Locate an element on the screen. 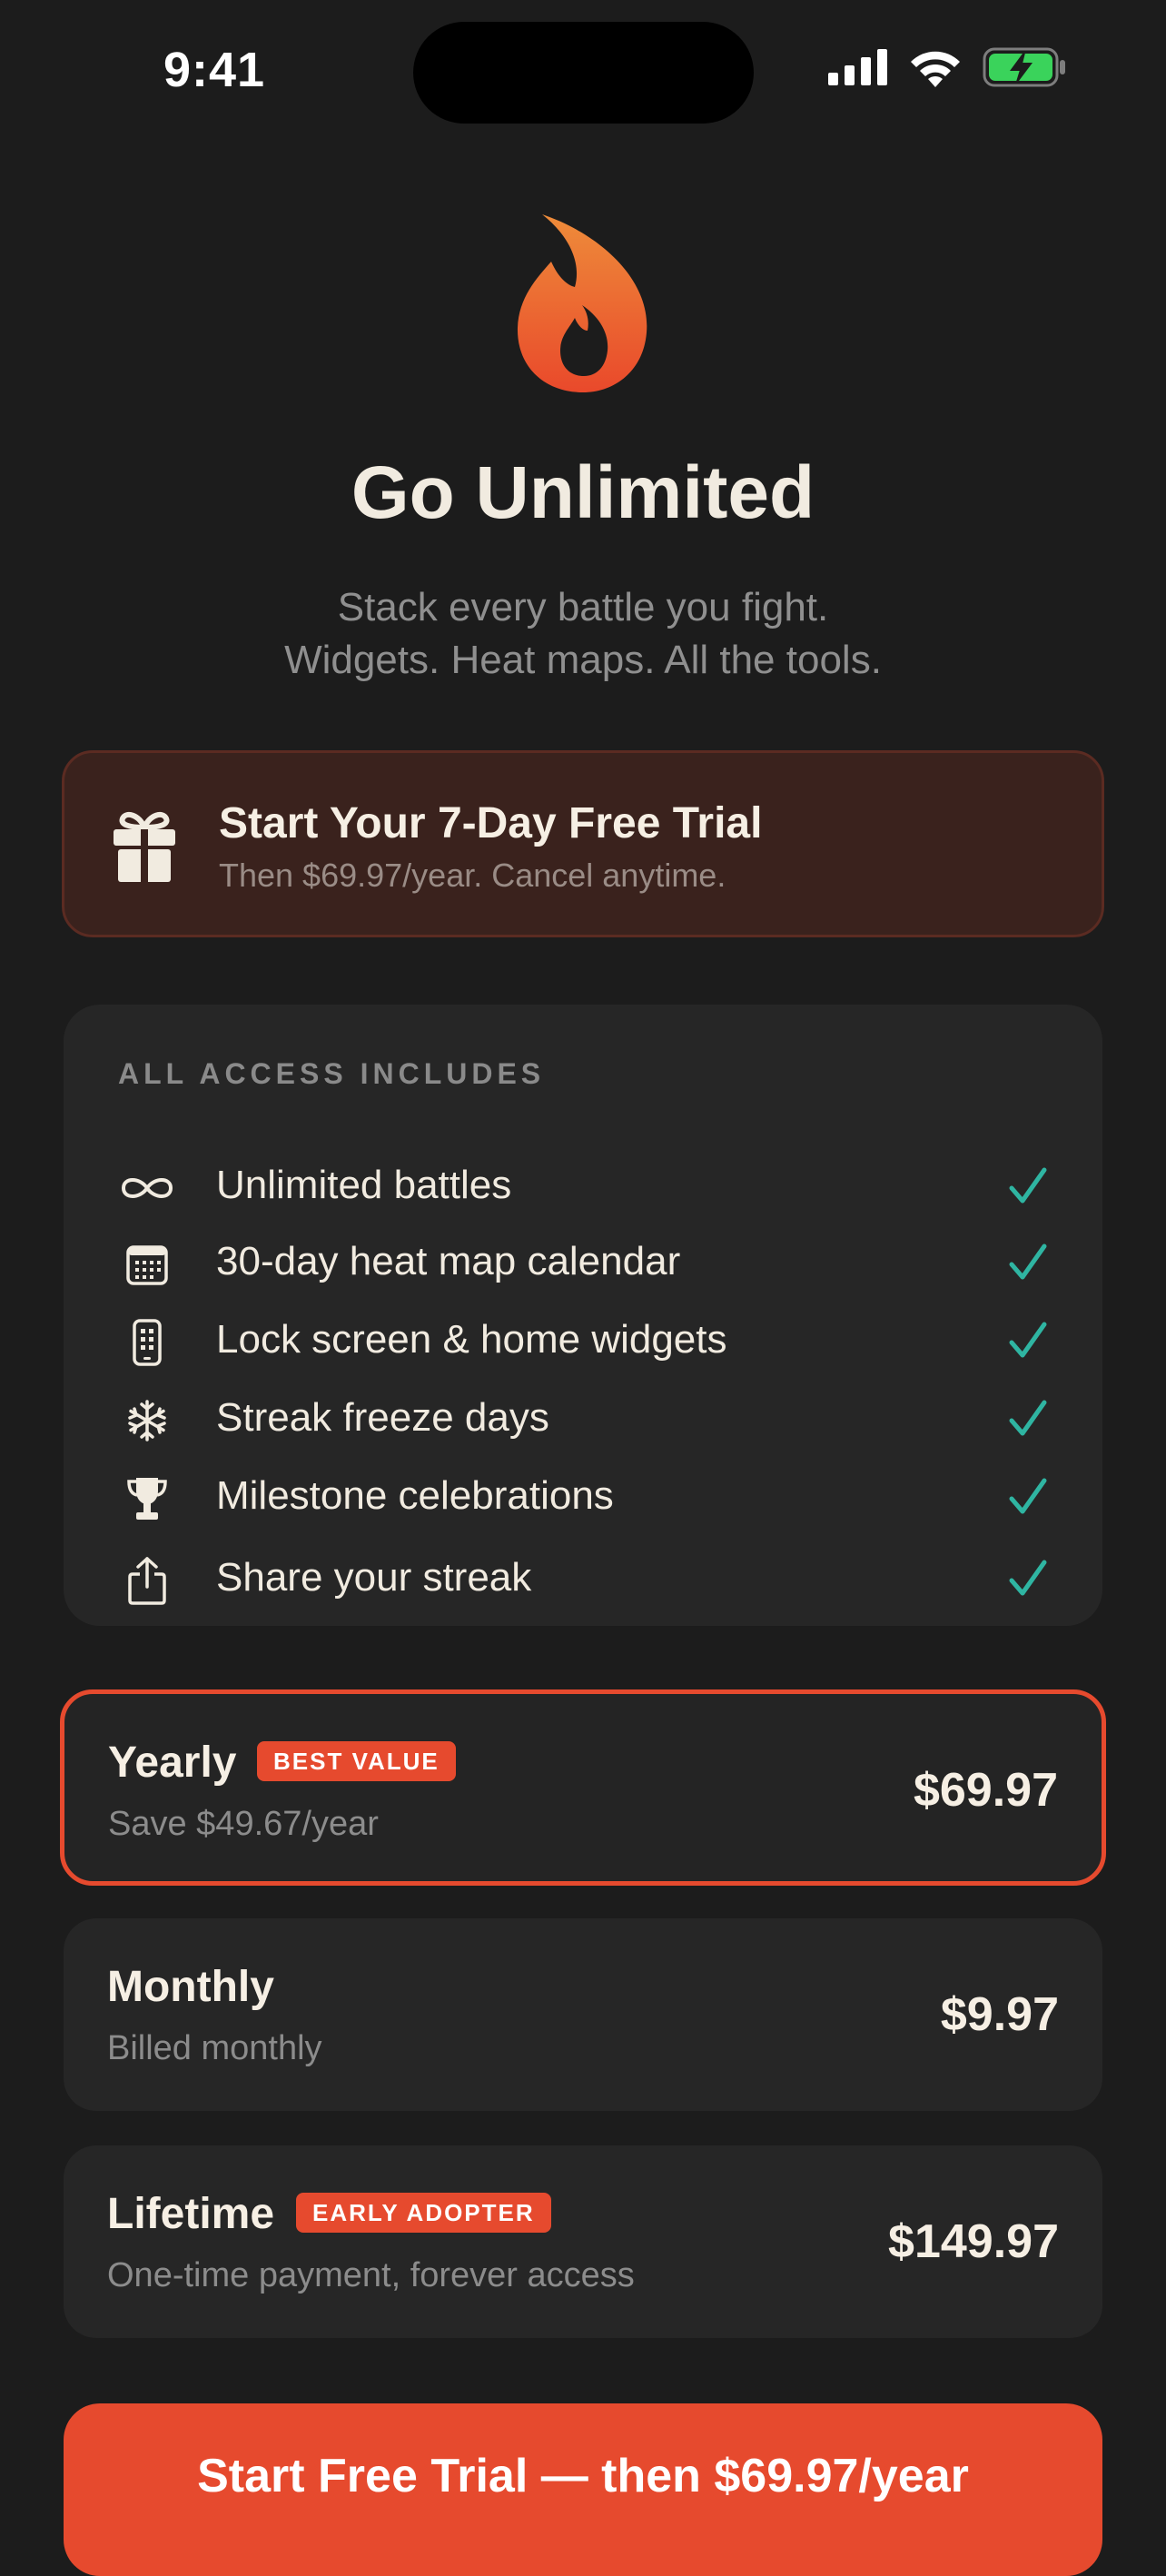 This screenshot has height=2576, width=1166. plan-name: Yearly is located at coordinates (173, 1763).